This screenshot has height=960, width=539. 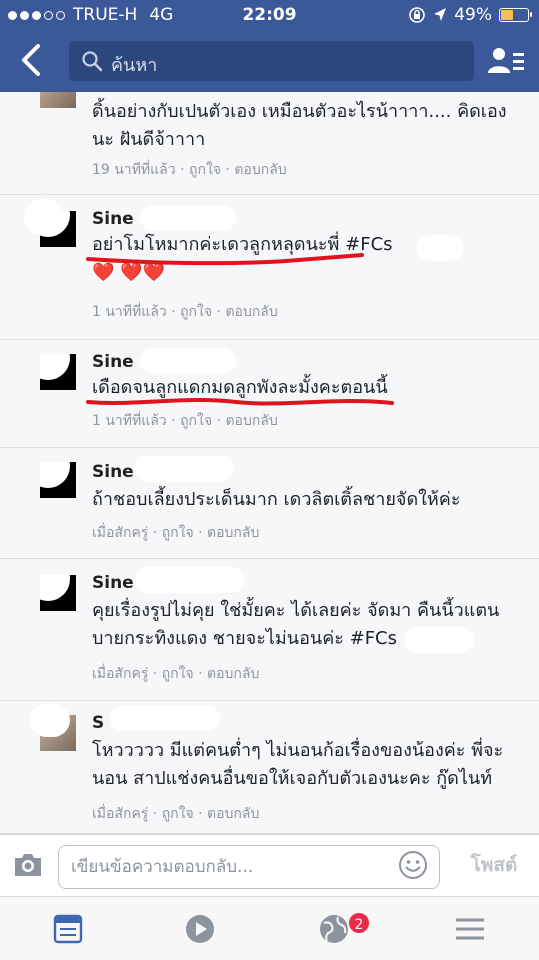 I want to click on heart-emojis: ❤️ ❤️❤️, so click(x=128, y=272).